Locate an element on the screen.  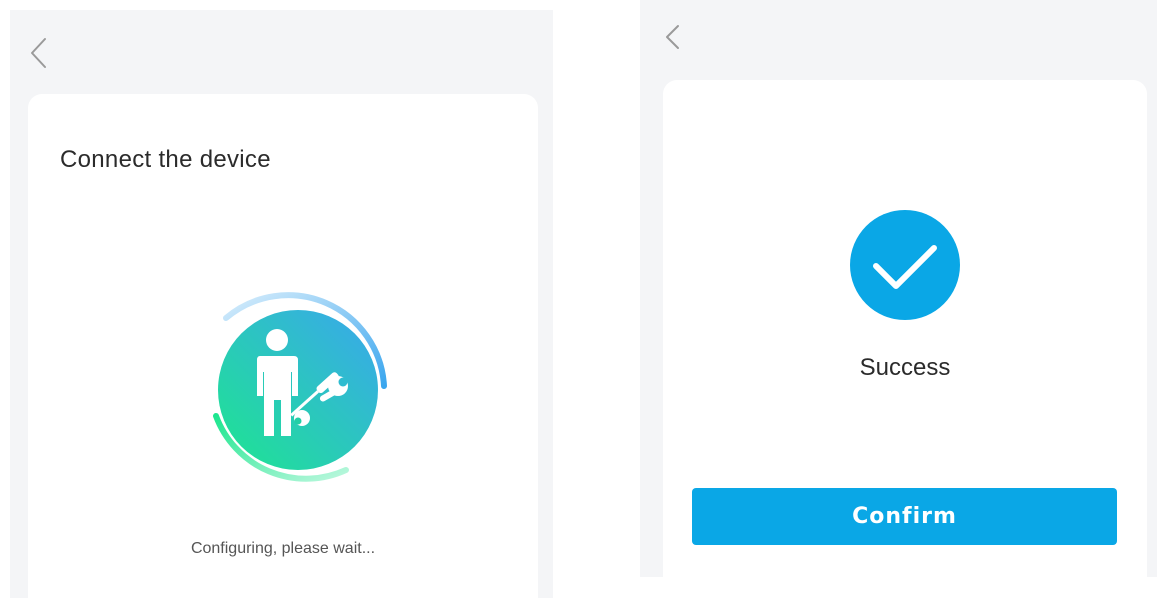
check-circle-icon is located at coordinates (905, 265).